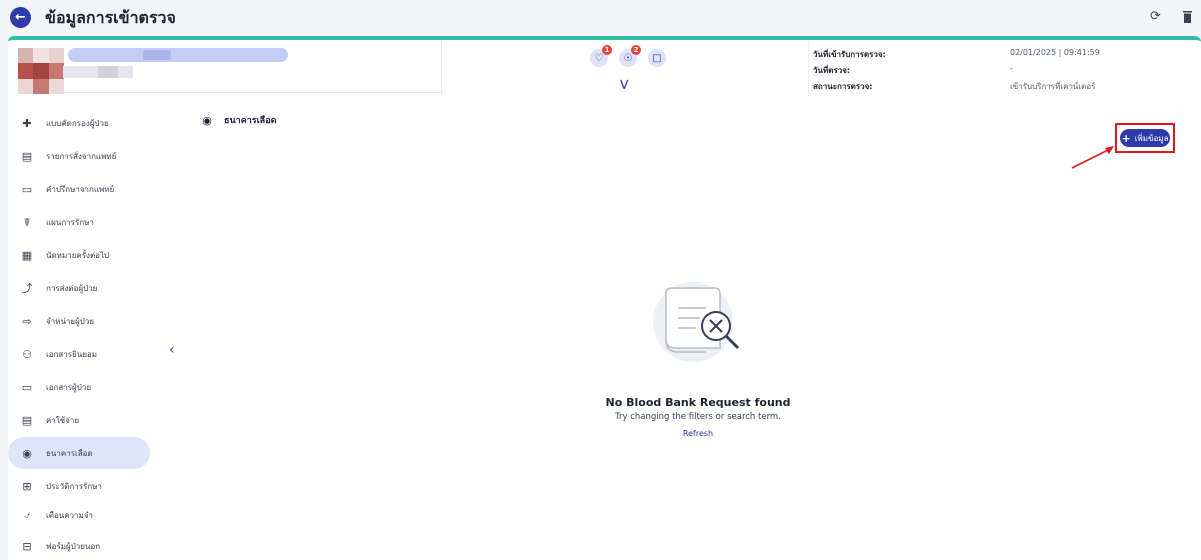  I want to click on arrow-left-icon: ←, so click(20, 17).